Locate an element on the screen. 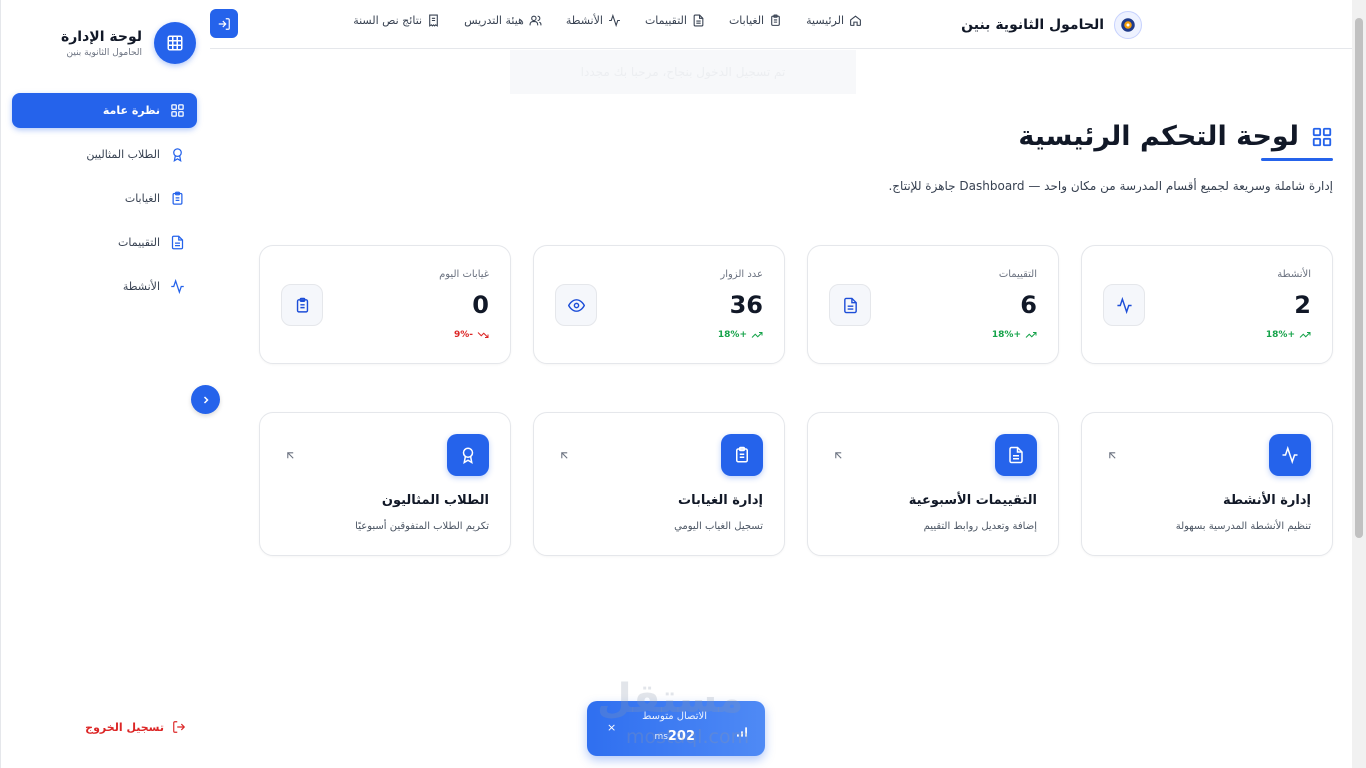  stat-trend: -9% is located at coordinates (471, 335).